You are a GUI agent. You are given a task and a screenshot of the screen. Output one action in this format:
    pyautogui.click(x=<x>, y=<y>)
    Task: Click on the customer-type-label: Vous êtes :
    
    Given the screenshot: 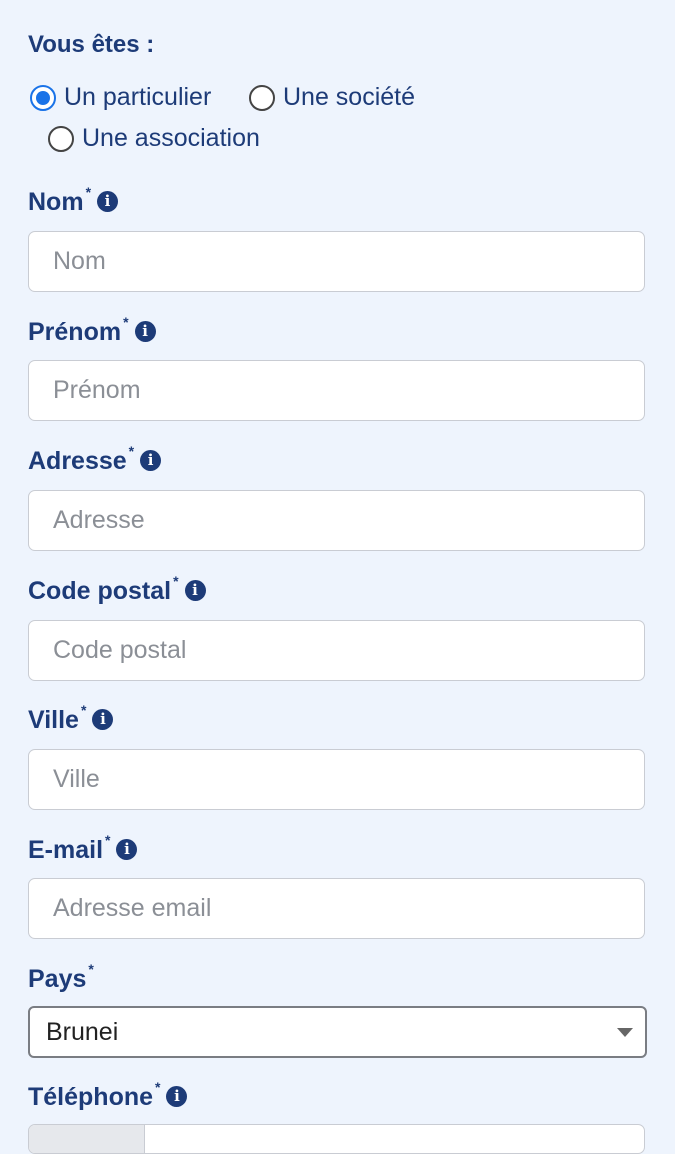 What is the action you would take?
    pyautogui.click(x=91, y=44)
    